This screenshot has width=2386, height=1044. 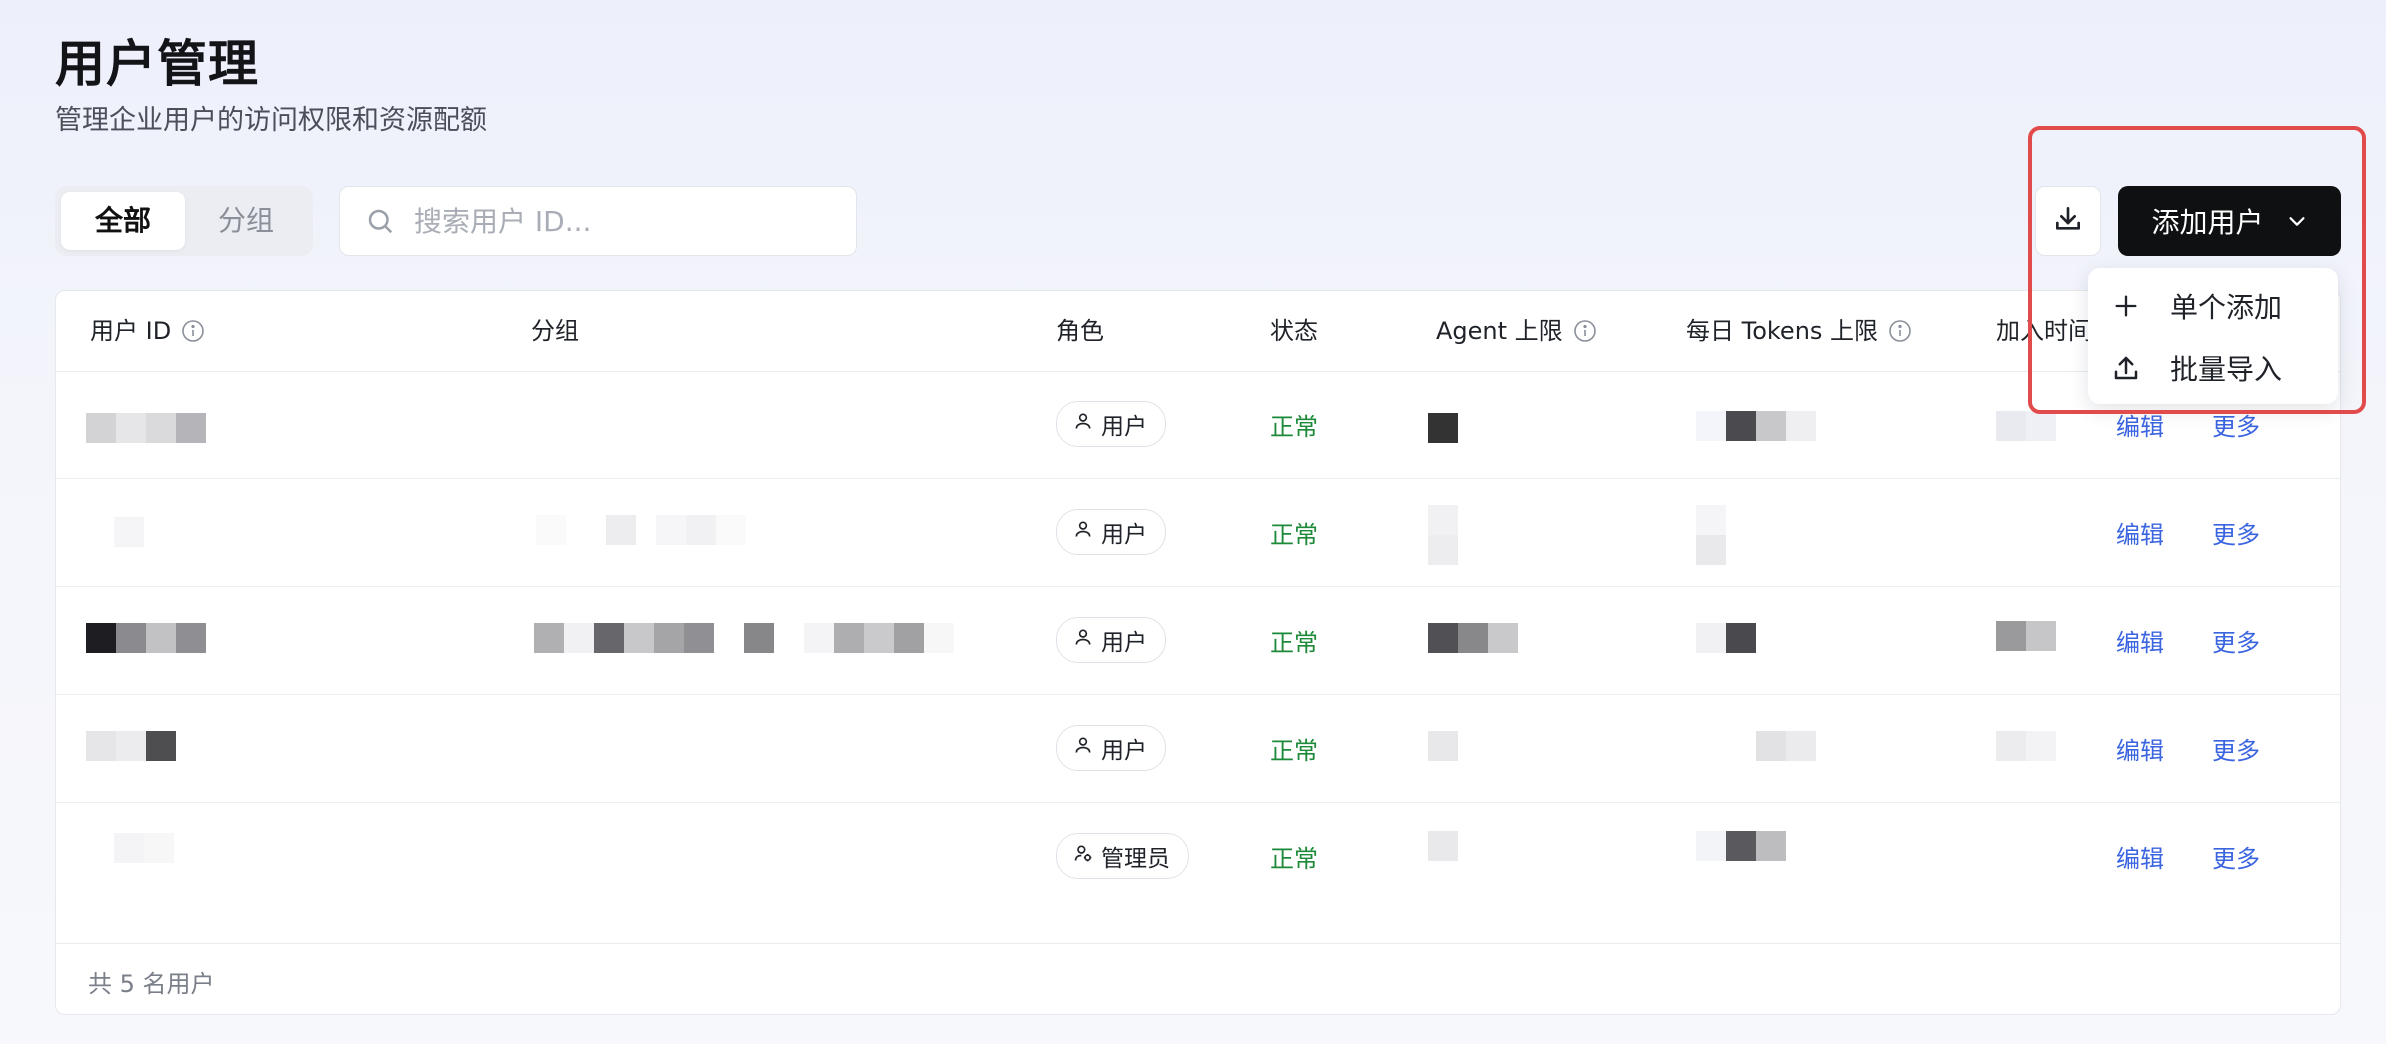 What do you see at coordinates (1198, 857) in the screenshot?
I see `table-row: 管理员 正常 编辑 更多` at bounding box center [1198, 857].